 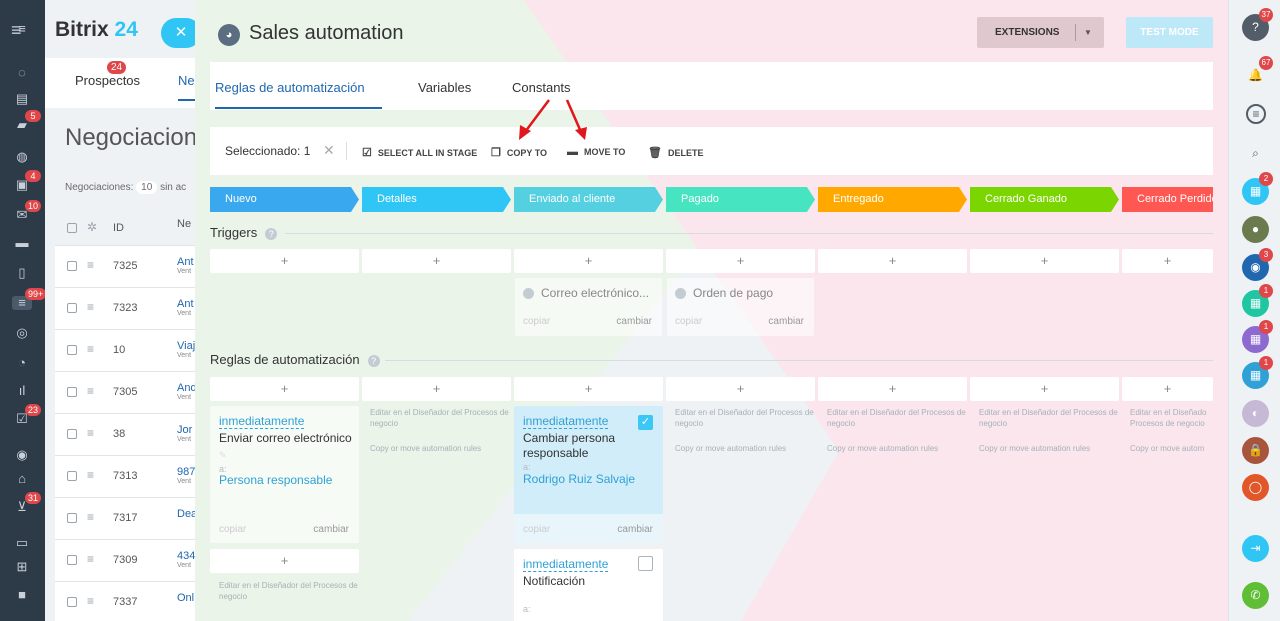 I want to click on shop-icon: ⌂, so click(x=22, y=479).